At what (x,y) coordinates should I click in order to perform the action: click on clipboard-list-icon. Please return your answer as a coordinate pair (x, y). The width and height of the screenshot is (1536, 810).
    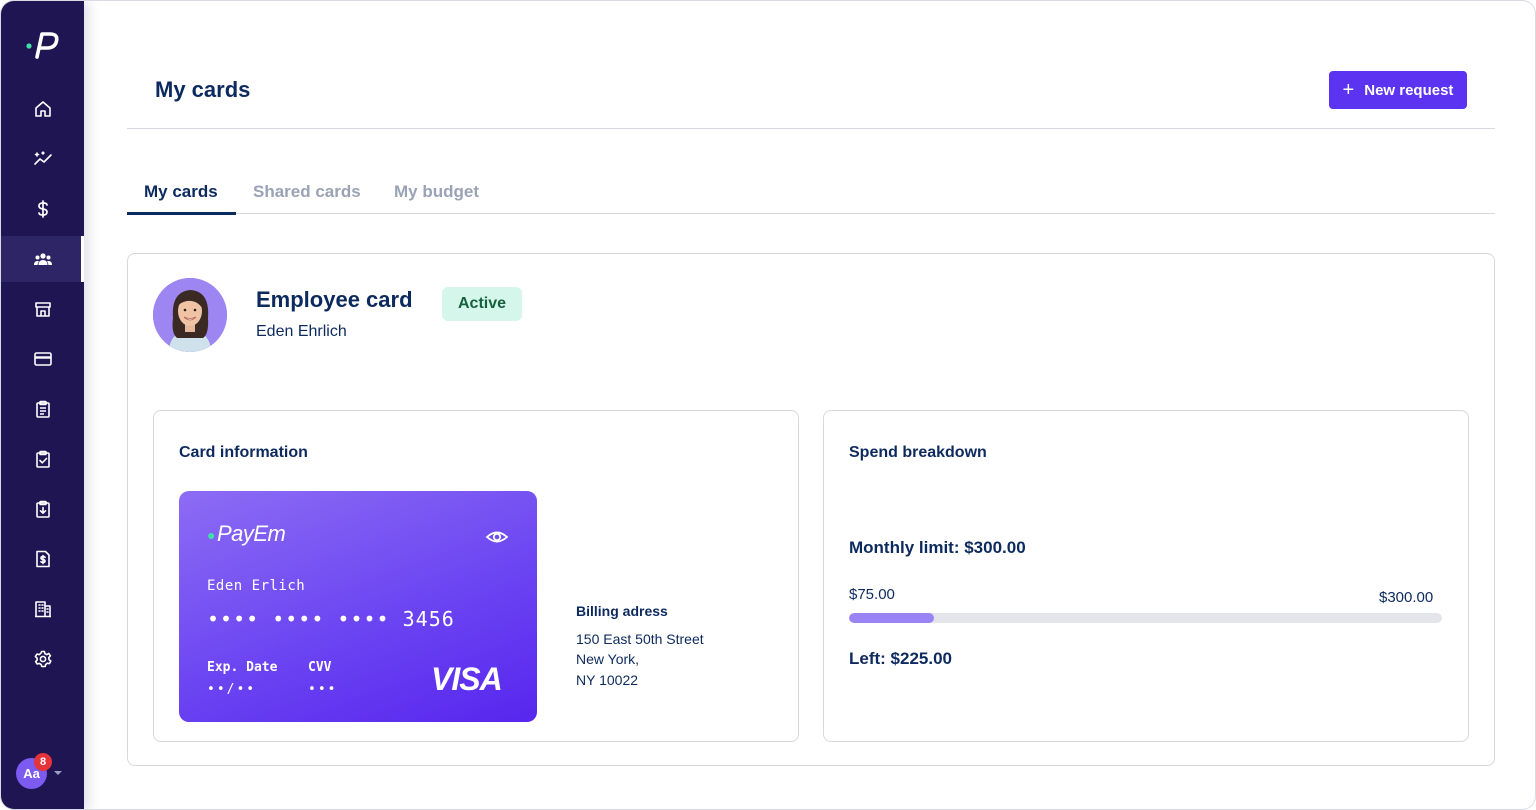
    Looking at the image, I should click on (42, 409).